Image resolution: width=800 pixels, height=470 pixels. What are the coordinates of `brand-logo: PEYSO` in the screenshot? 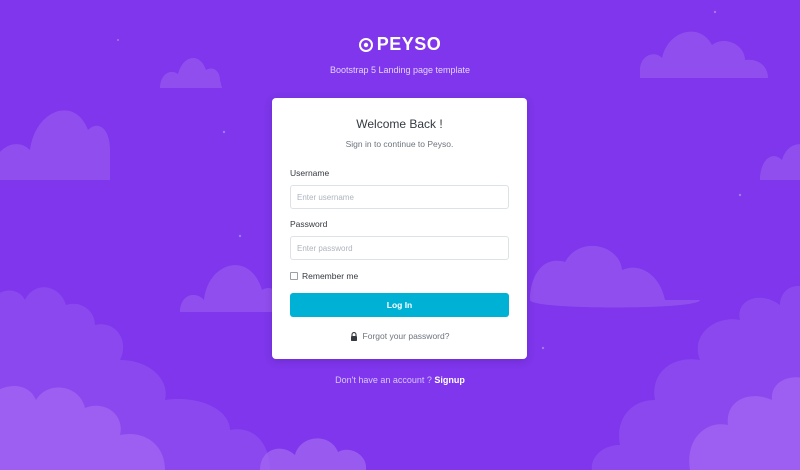 It's located at (400, 44).